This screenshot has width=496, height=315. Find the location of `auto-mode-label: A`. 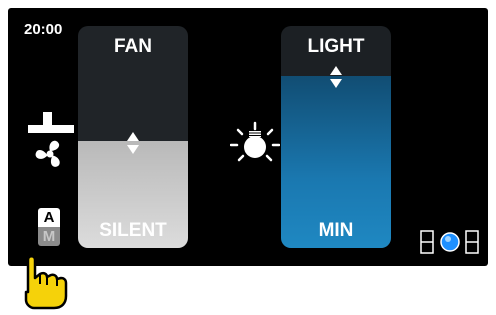

auto-mode-label: A is located at coordinates (49, 217).